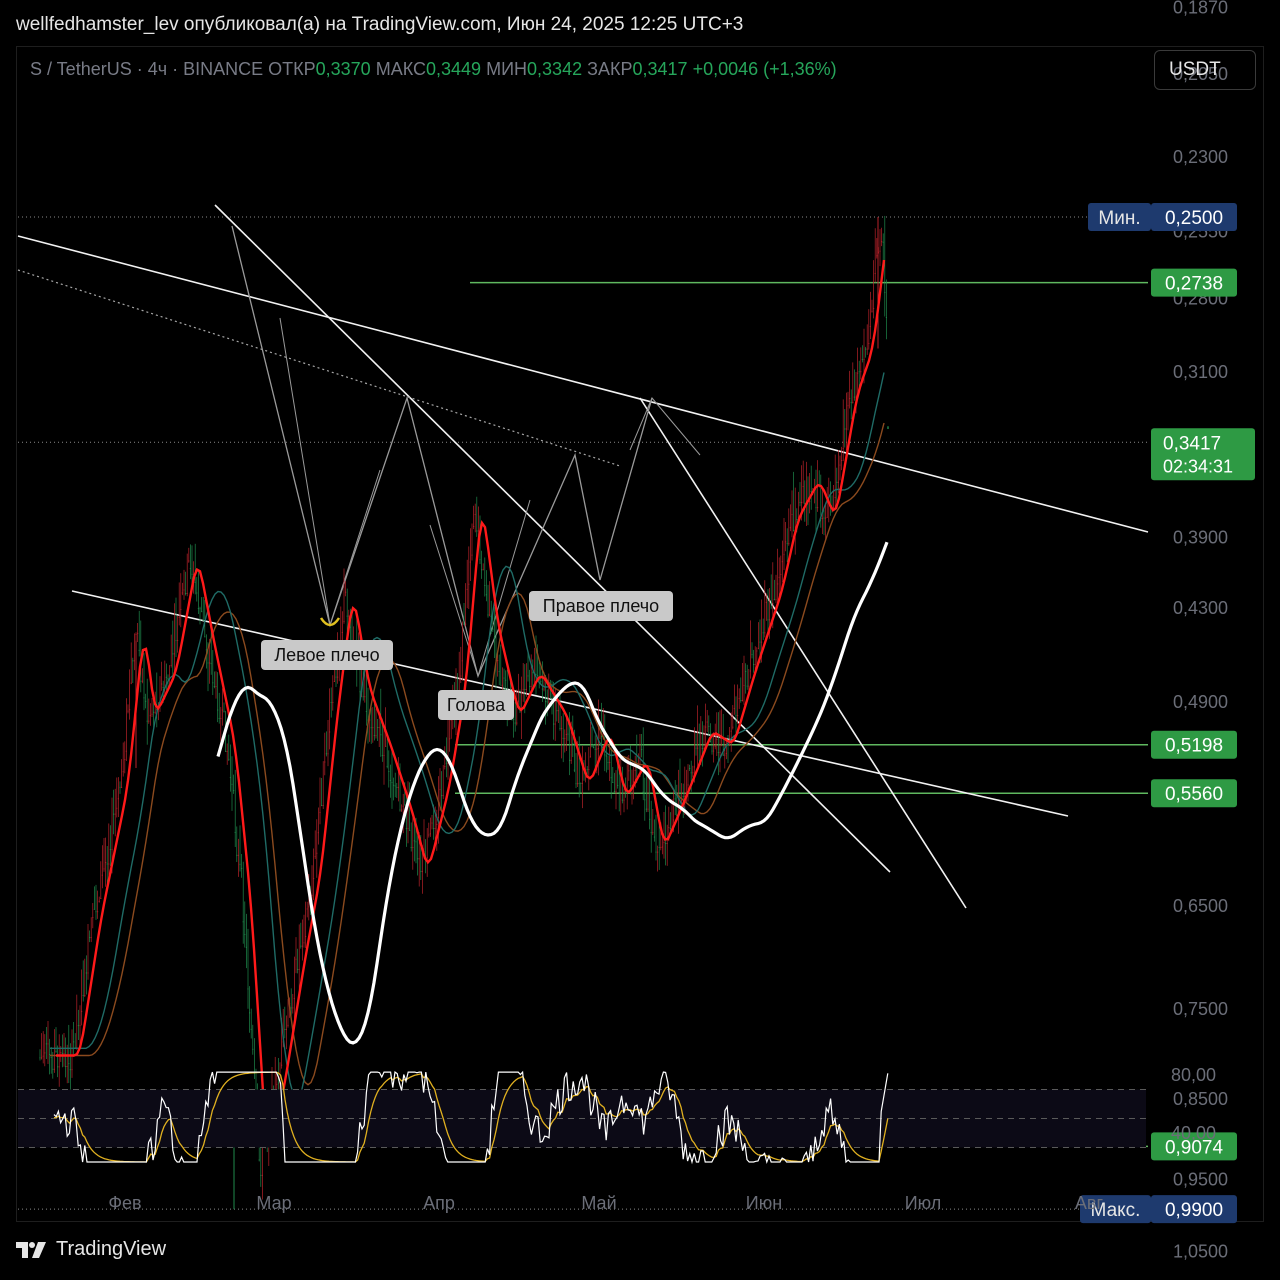 Image resolution: width=1280 pixels, height=1280 pixels. Describe the element at coordinates (1162, 217) in the screenshot. I see `min-badge: Мин. 0,2500` at that location.